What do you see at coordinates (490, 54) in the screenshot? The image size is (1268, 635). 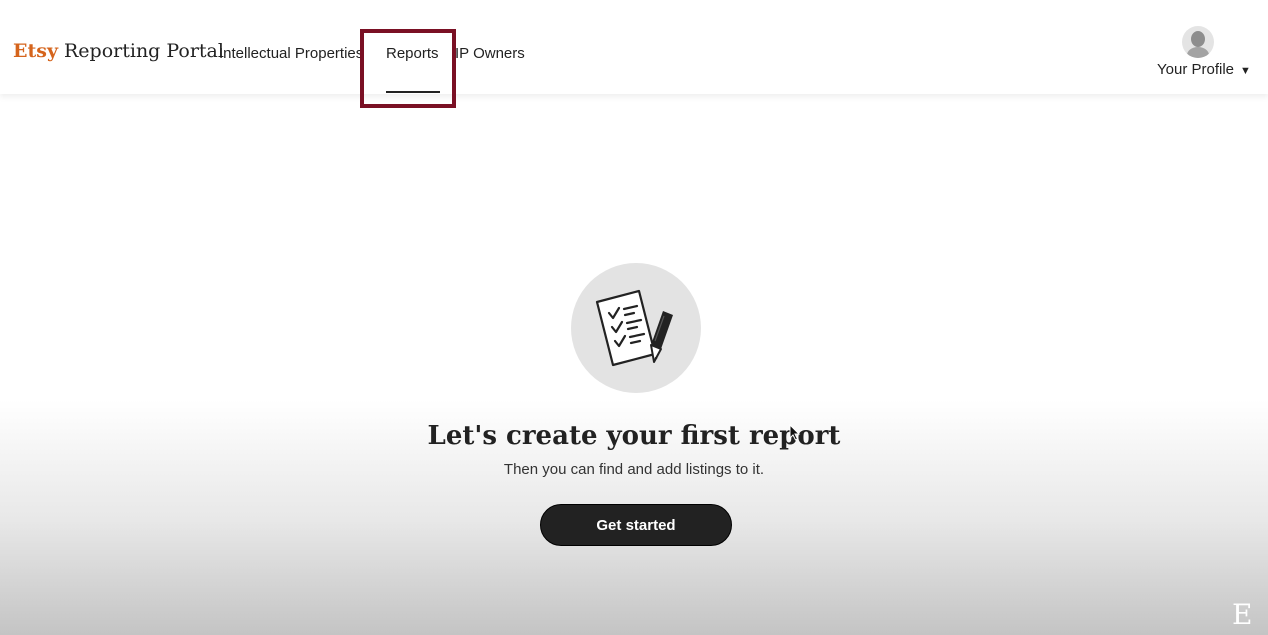 I see `nav-ip-owners: IP Owners` at bounding box center [490, 54].